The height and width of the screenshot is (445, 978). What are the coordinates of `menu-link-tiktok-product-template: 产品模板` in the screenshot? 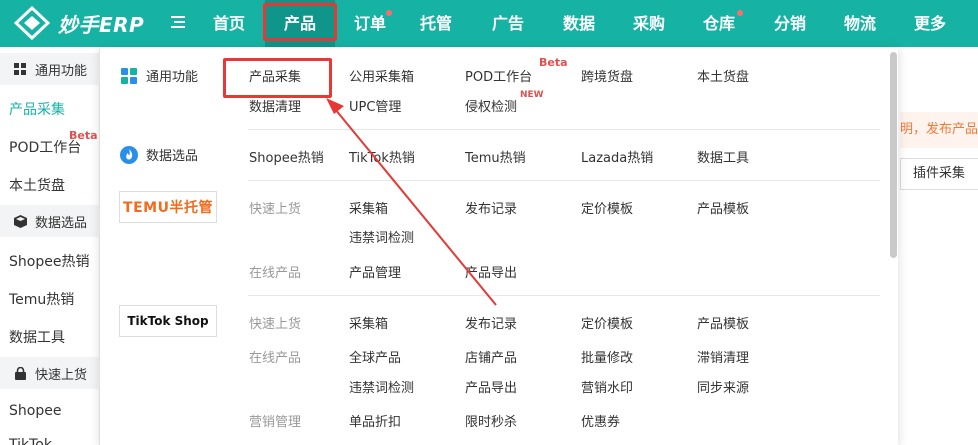 It's located at (723, 322).